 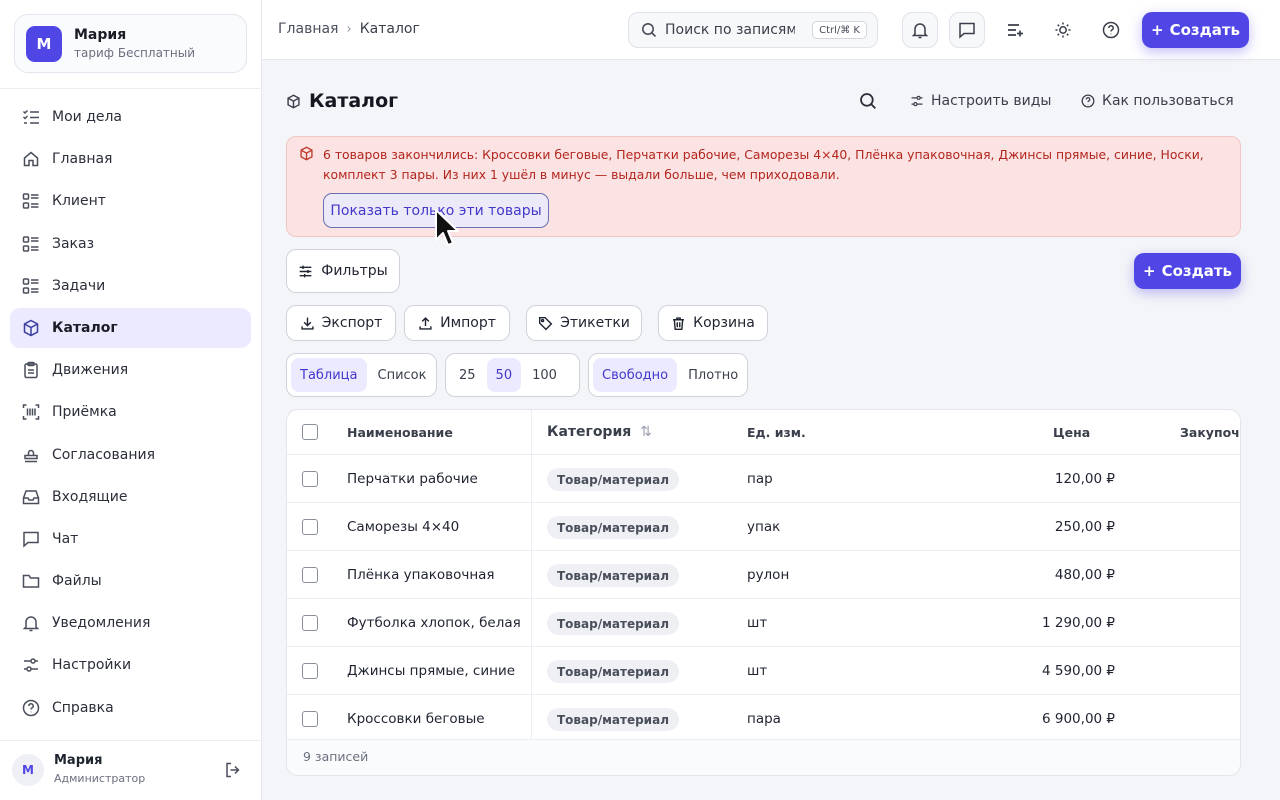 What do you see at coordinates (1187, 271) in the screenshot?
I see `create-item-button: + Создать` at bounding box center [1187, 271].